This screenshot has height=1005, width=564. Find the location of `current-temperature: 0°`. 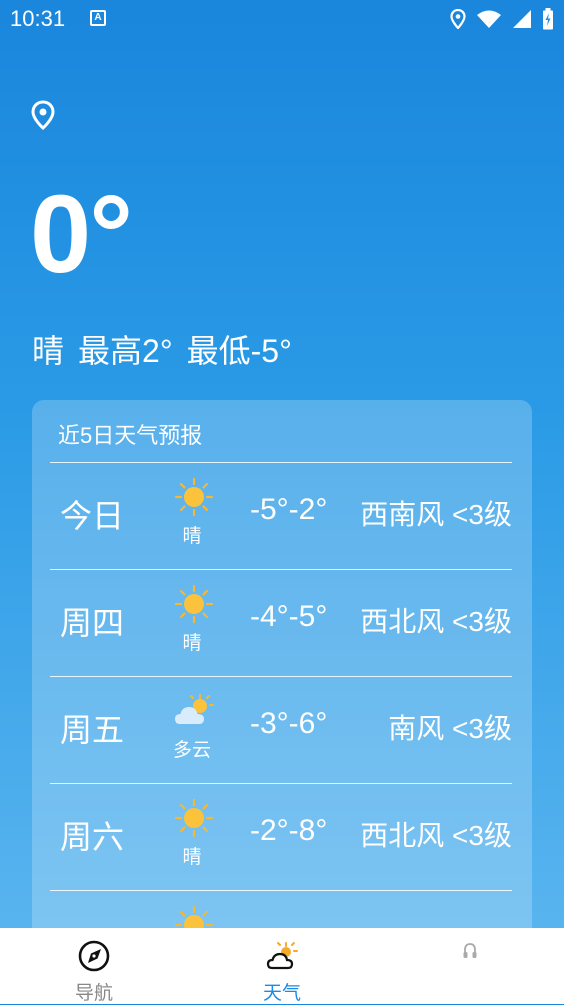

current-temperature: 0° is located at coordinates (81, 234).